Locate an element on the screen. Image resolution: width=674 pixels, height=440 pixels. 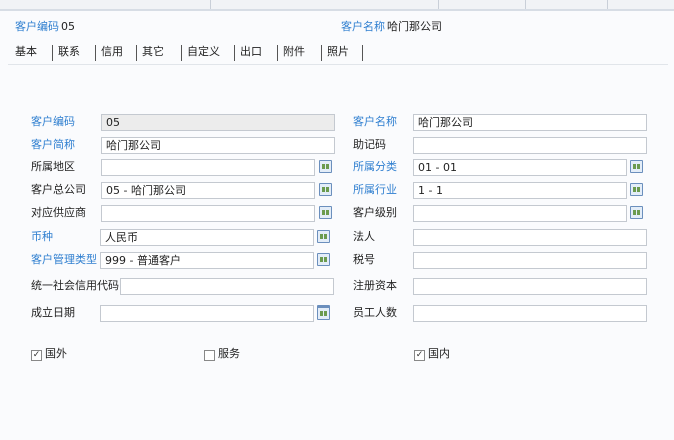
left-field-label: 币种 is located at coordinates (42, 236).